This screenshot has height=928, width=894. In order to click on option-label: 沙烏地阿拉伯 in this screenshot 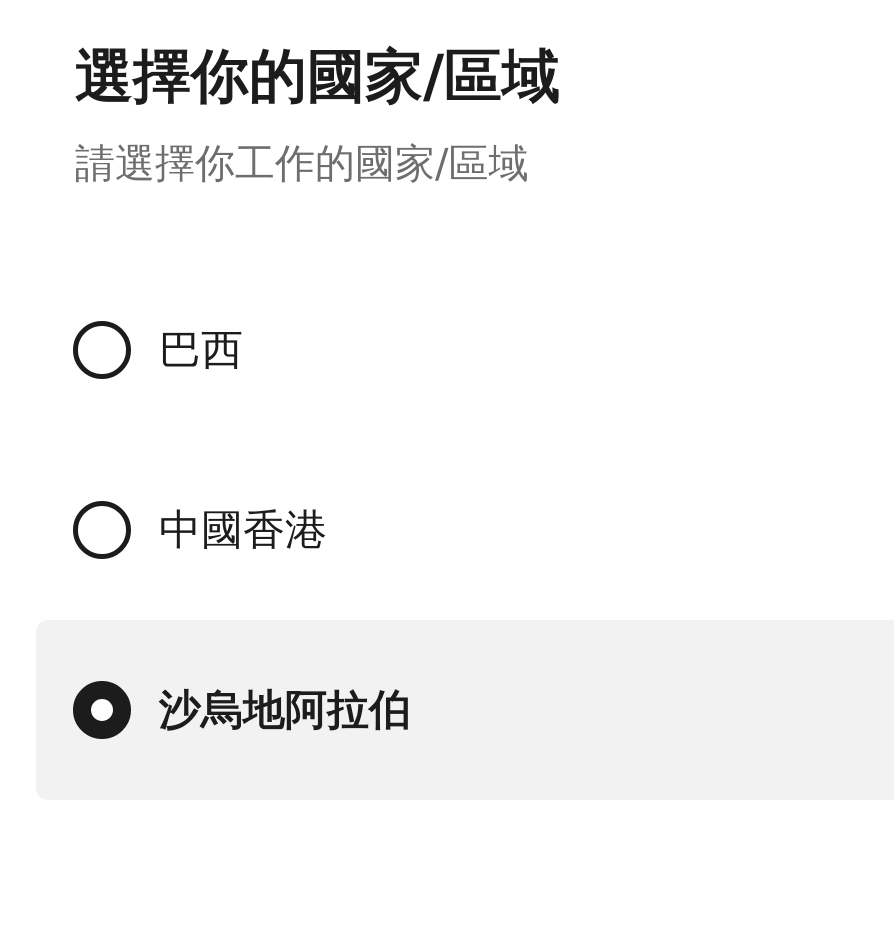, I will do `click(285, 710)`.